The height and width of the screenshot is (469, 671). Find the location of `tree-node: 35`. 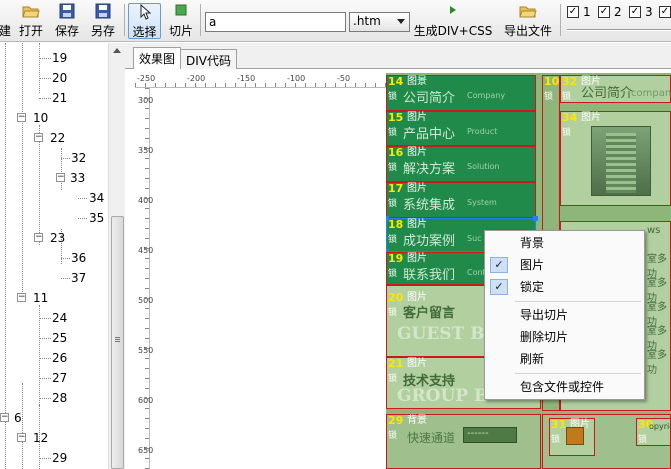

tree-node: 35 is located at coordinates (96, 218).